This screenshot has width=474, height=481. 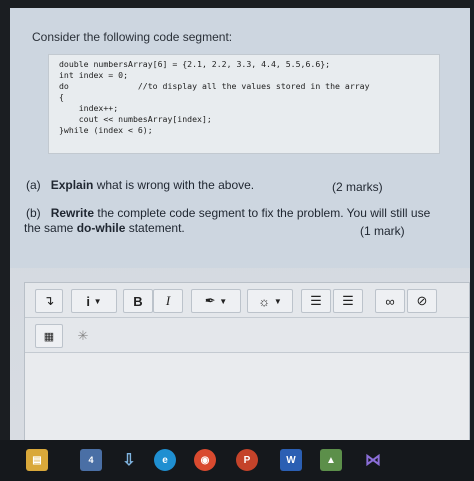 What do you see at coordinates (165, 460) in the screenshot?
I see `edge-icon: e` at bounding box center [165, 460].